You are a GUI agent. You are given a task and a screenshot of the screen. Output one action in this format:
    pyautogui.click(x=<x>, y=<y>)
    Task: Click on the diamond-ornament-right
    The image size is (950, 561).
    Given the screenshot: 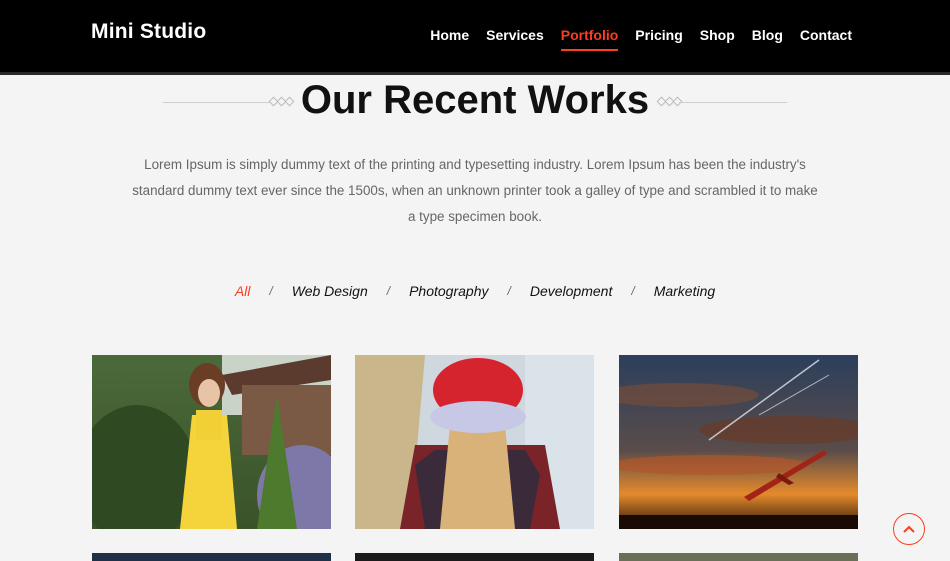 What is the action you would take?
    pyautogui.click(x=669, y=101)
    